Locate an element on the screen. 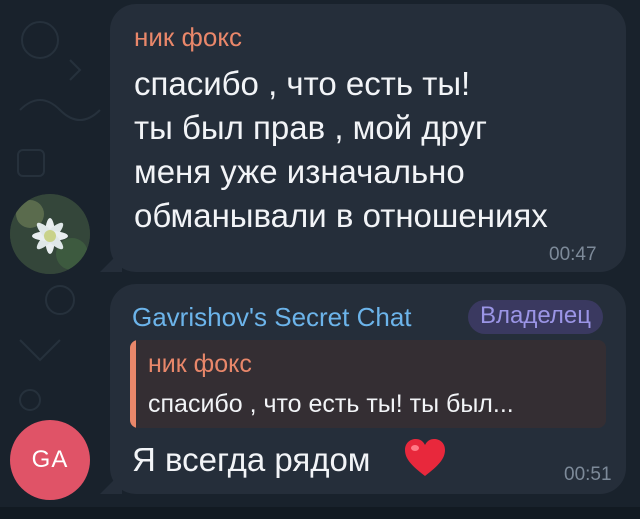  message-text-line: ты был прав , мой друг is located at coordinates (311, 127).